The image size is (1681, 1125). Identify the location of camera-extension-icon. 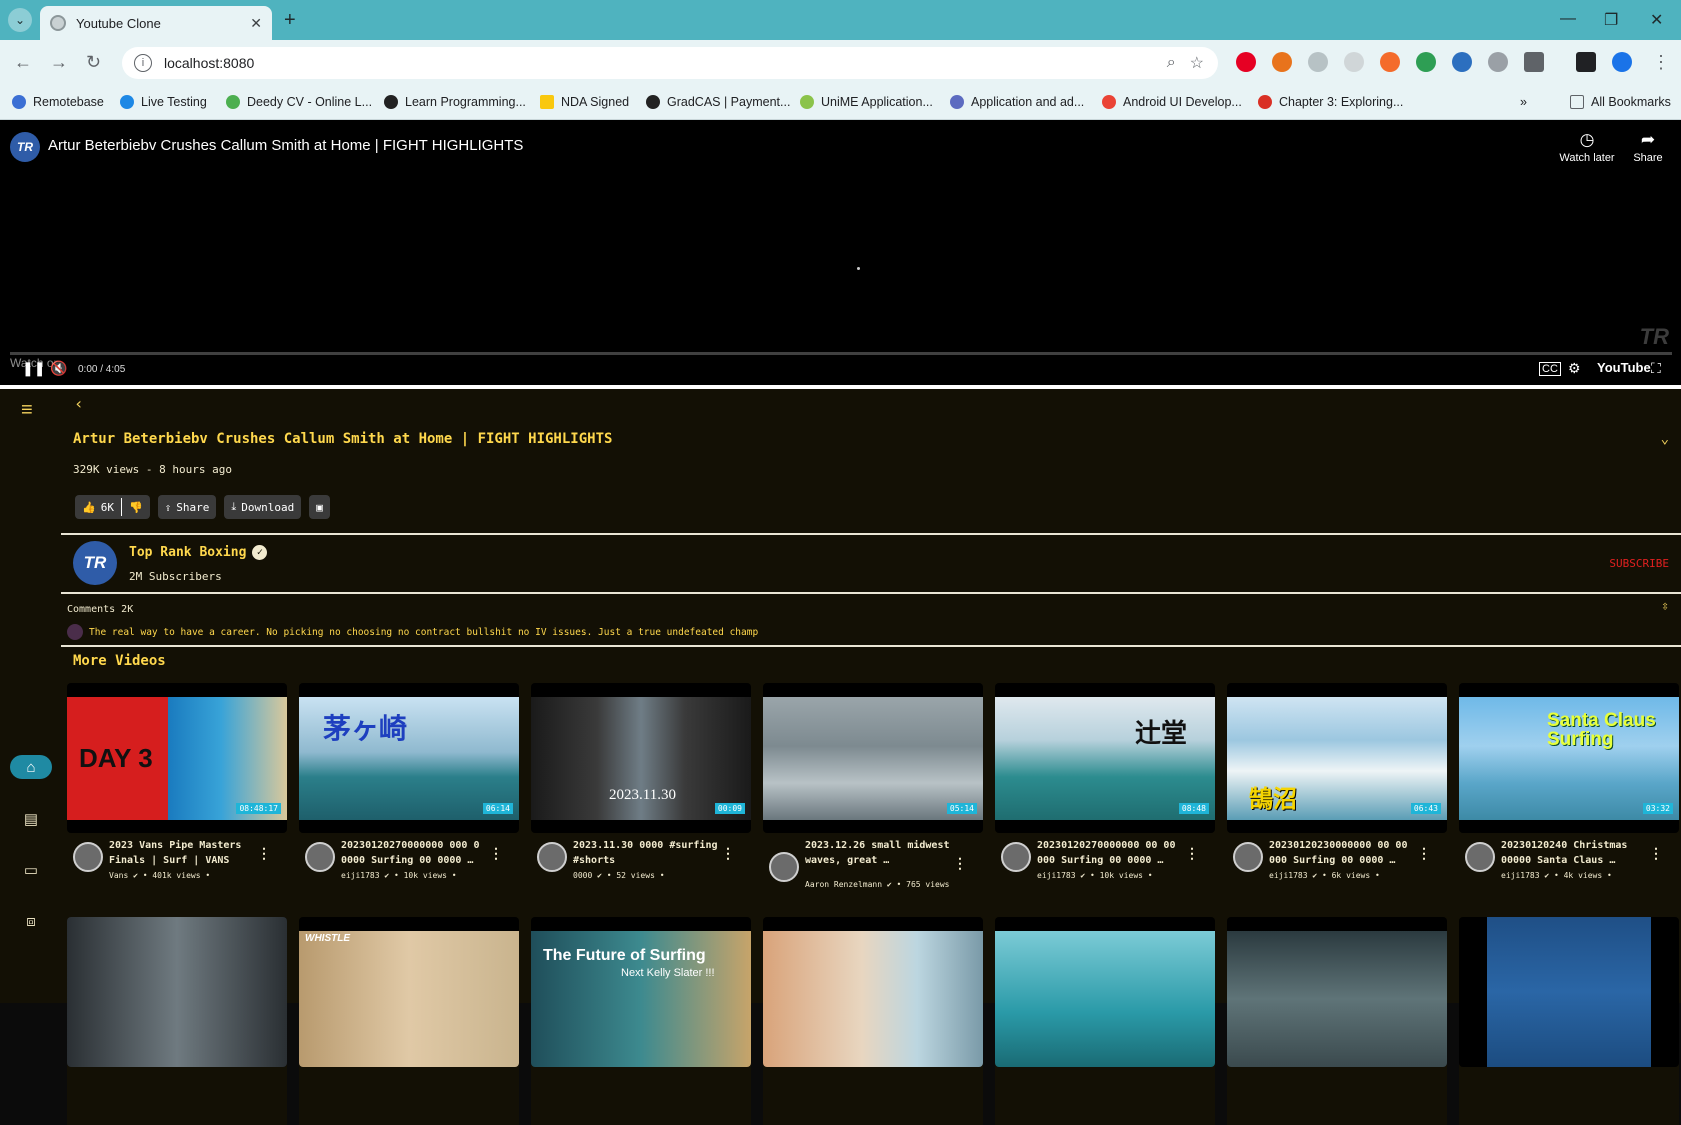
(1498, 62).